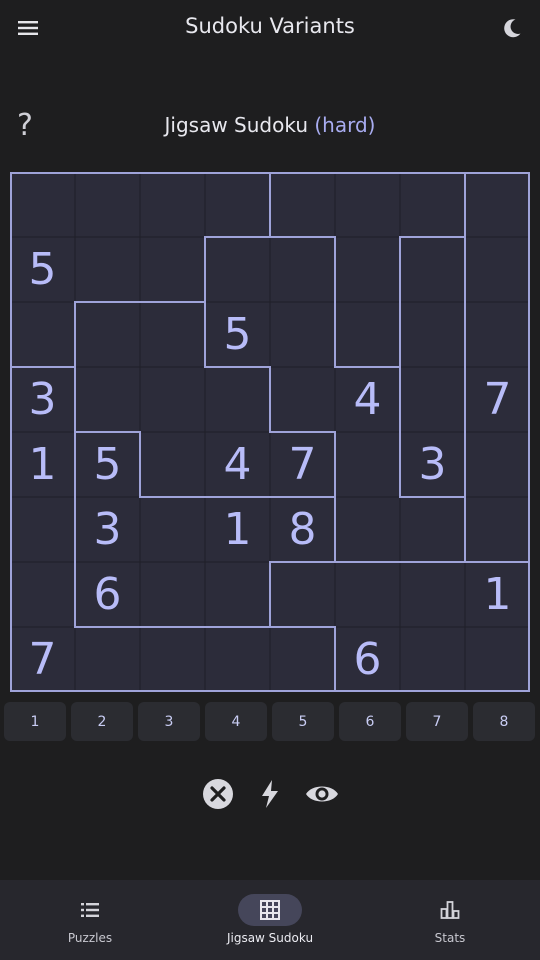  I want to click on app-title: Sudoku Variants, so click(270, 26).